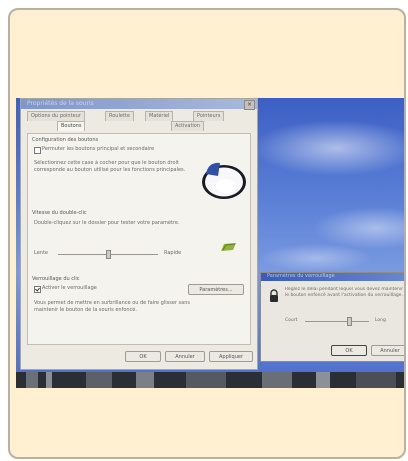  Describe the element at coordinates (224, 180) in the screenshot. I see `mouse-icon` at that location.